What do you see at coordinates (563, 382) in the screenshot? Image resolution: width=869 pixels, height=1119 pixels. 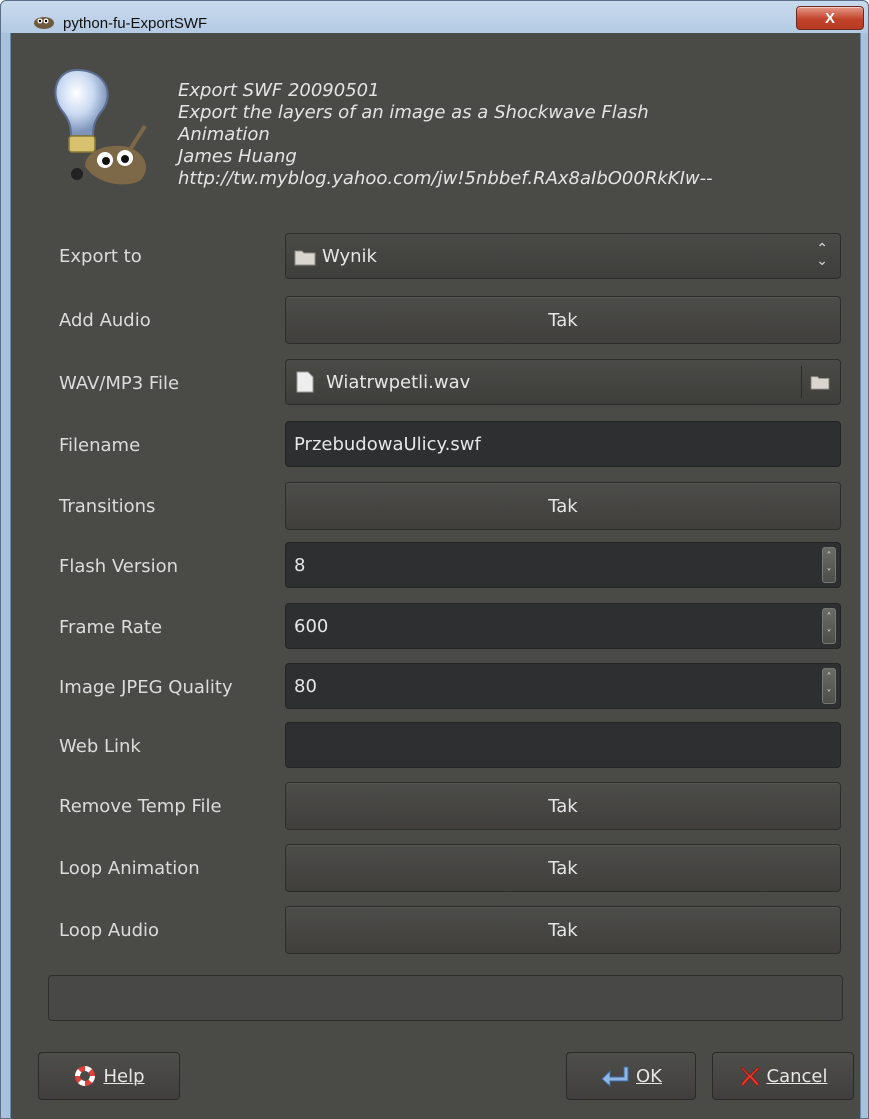 I see `wav-file-chooser: Wiatrwpetli.wav` at bounding box center [563, 382].